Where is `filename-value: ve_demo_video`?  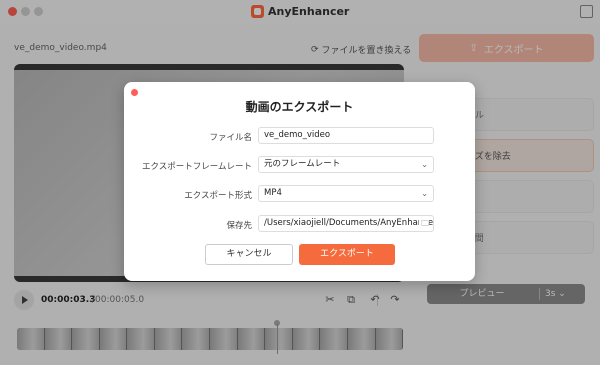 filename-value: ve_demo_video is located at coordinates (297, 135).